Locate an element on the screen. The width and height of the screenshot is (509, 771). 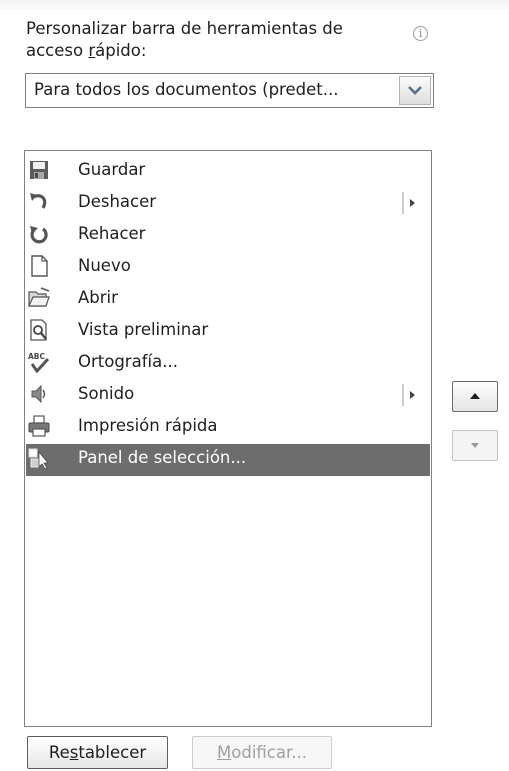
reset-label-end: tablecer is located at coordinates (112, 752).